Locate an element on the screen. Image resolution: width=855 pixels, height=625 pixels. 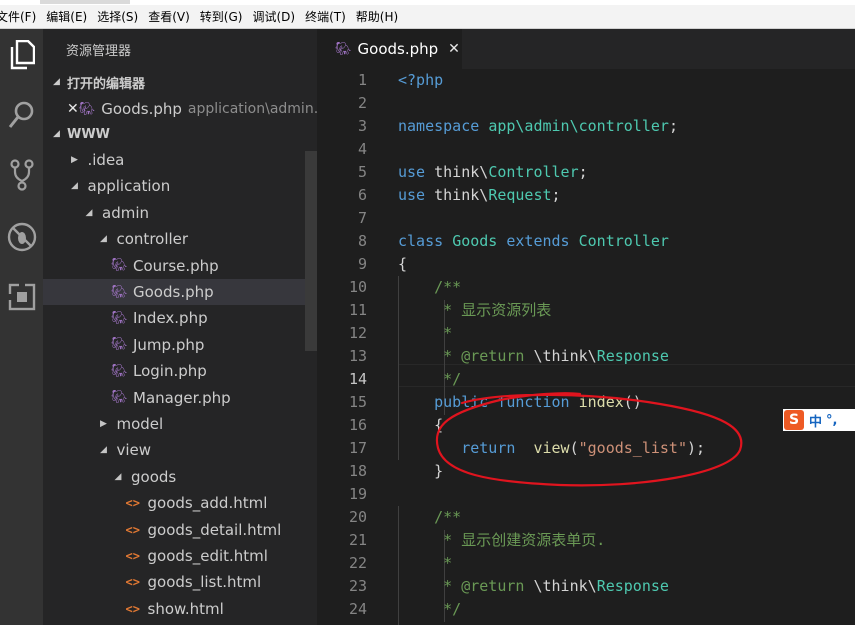
line-number: 11 is located at coordinates (357, 310).